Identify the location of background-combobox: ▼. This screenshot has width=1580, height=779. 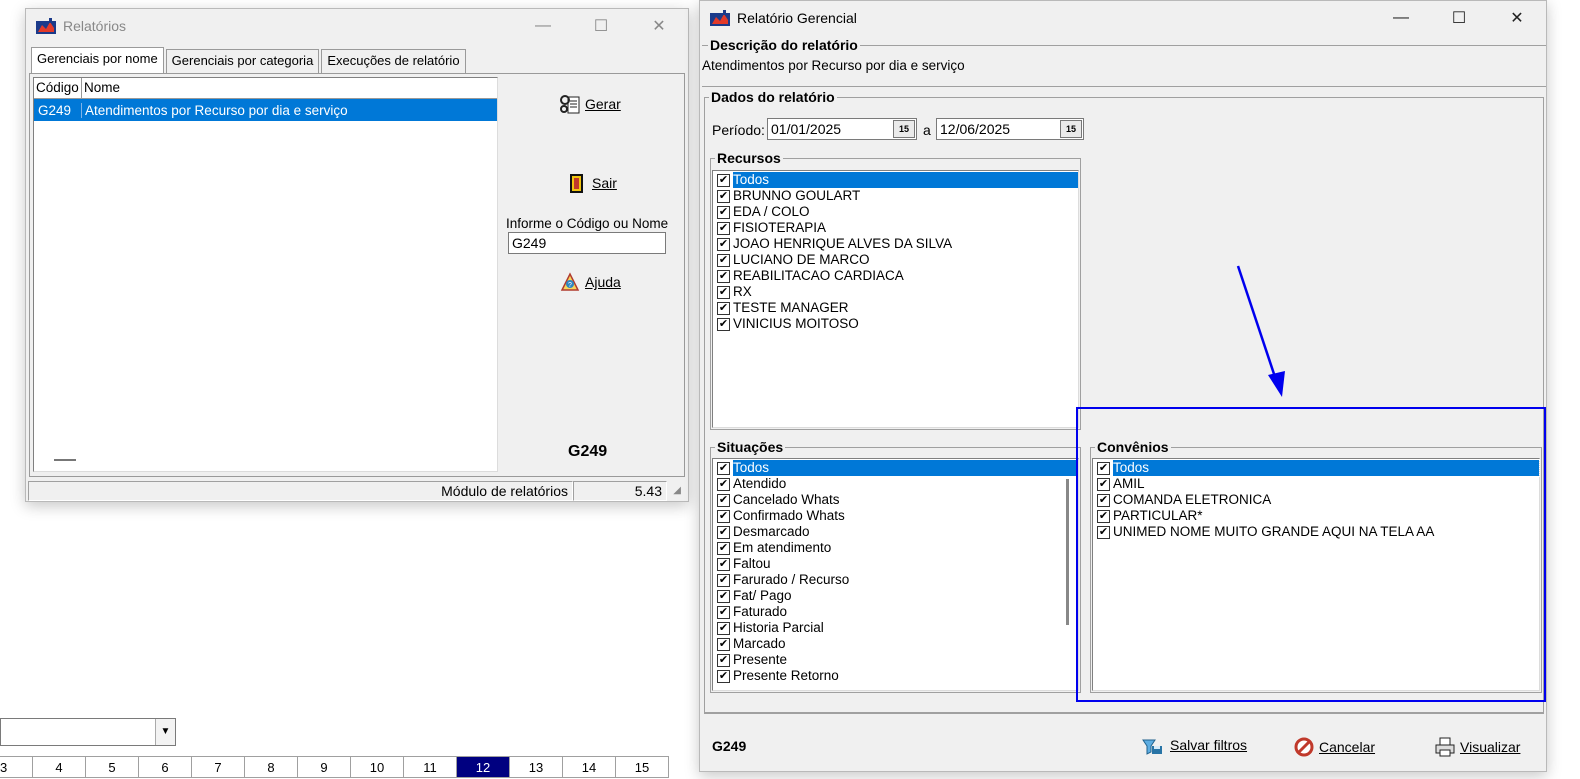
(88, 732).